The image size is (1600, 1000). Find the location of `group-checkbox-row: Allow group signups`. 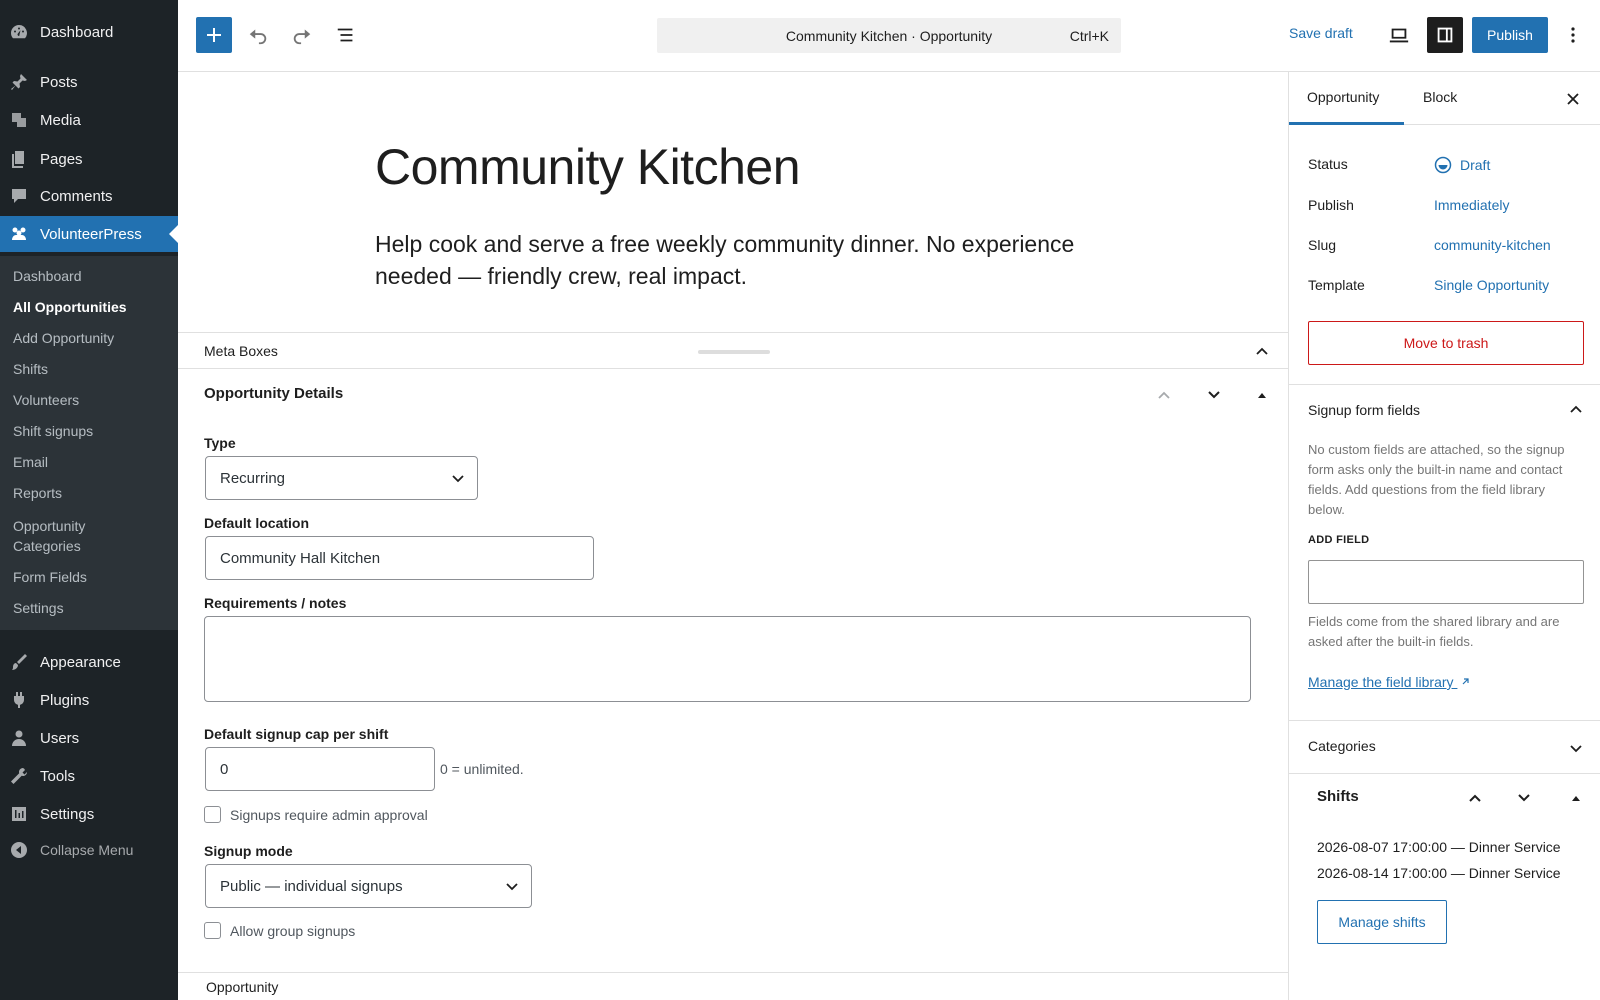

group-checkbox-row: Allow group signups is located at coordinates (279, 930).